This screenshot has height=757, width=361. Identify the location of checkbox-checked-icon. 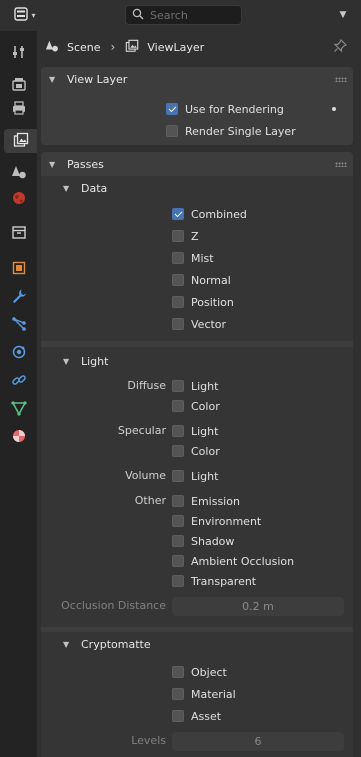
(172, 109).